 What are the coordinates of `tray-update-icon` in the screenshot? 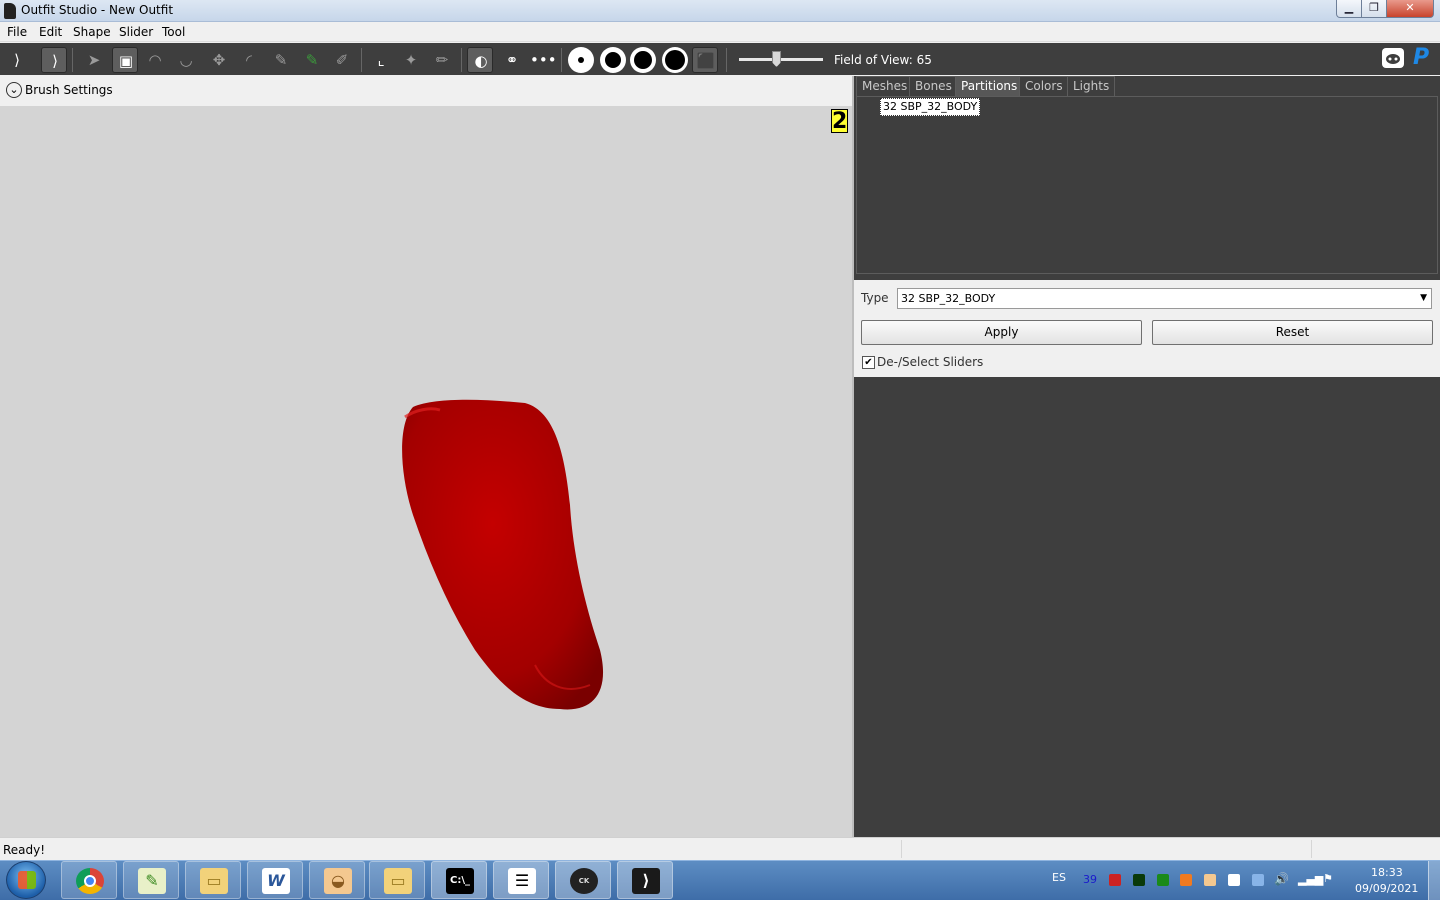 It's located at (1186, 880).